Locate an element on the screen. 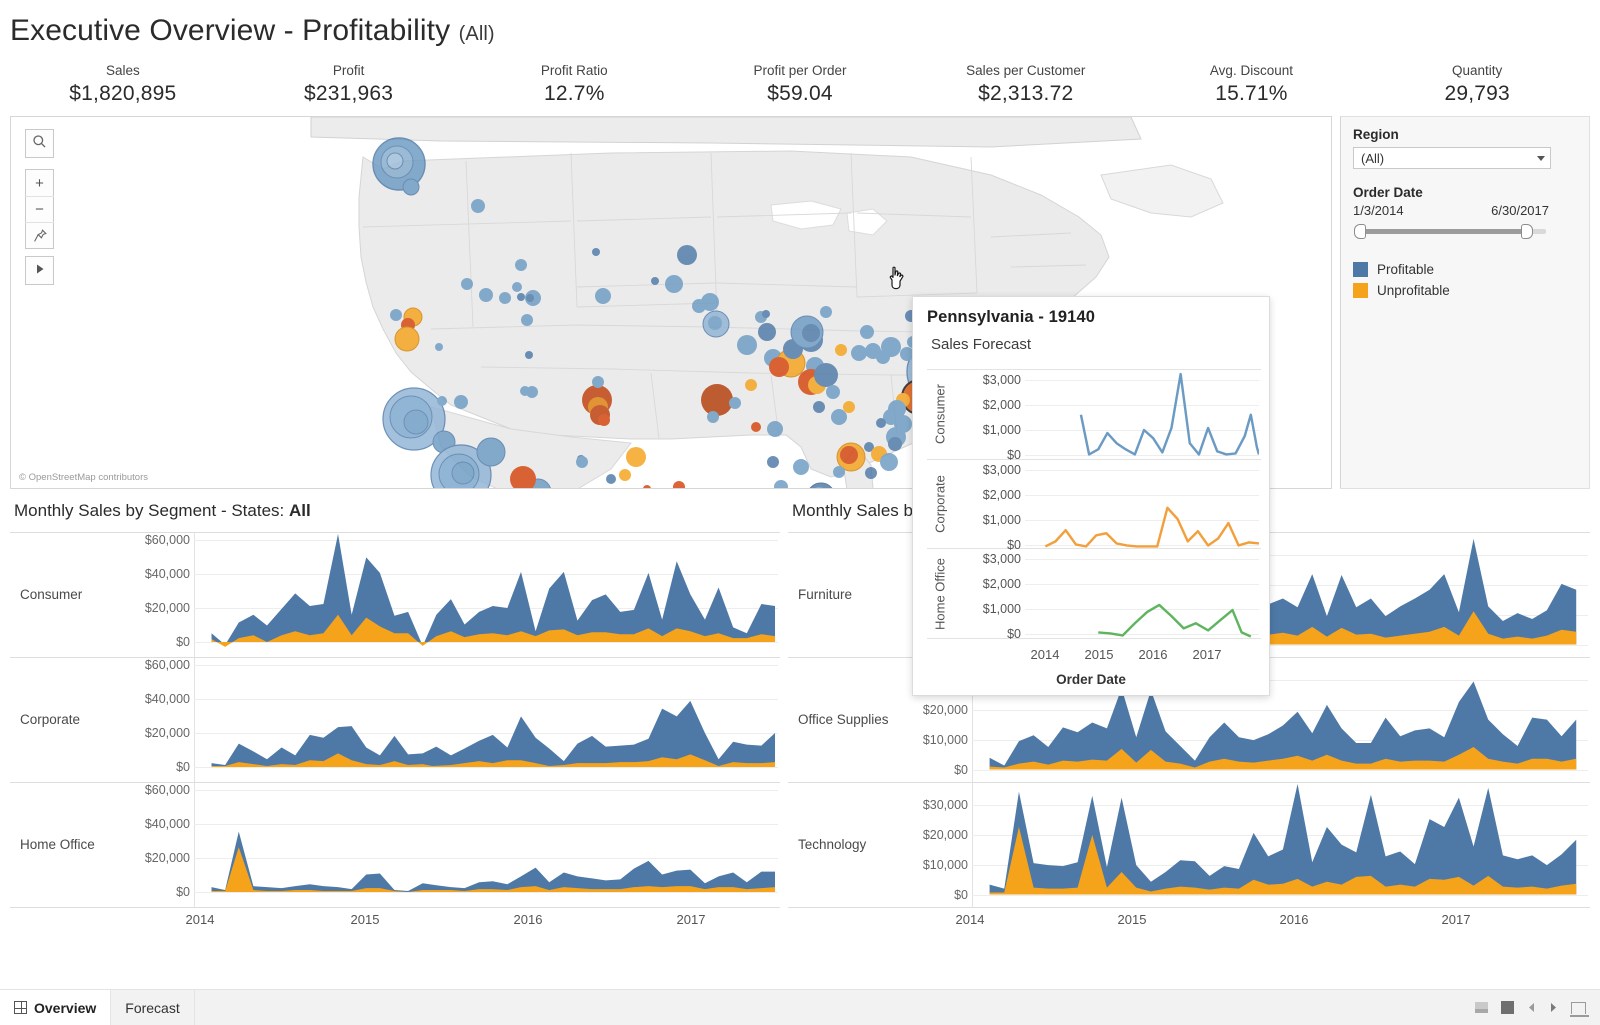 The height and width of the screenshot is (1025, 1600). chevron-down-icon is located at coordinates (1541, 158).